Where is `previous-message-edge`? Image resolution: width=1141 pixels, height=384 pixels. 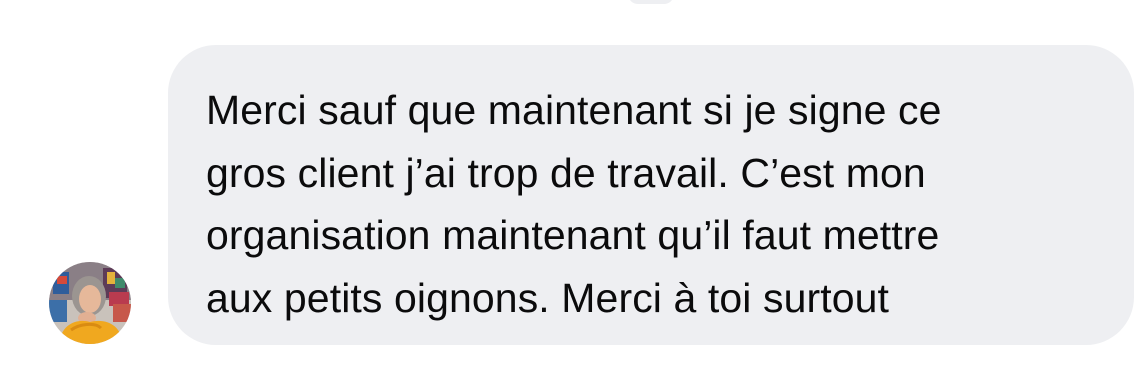
previous-message-edge is located at coordinates (651, 2).